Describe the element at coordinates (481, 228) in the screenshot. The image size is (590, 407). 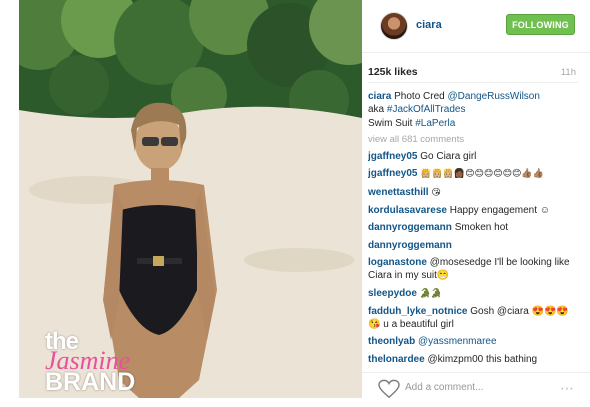
I see `comment-text: Smoken hot` at that location.